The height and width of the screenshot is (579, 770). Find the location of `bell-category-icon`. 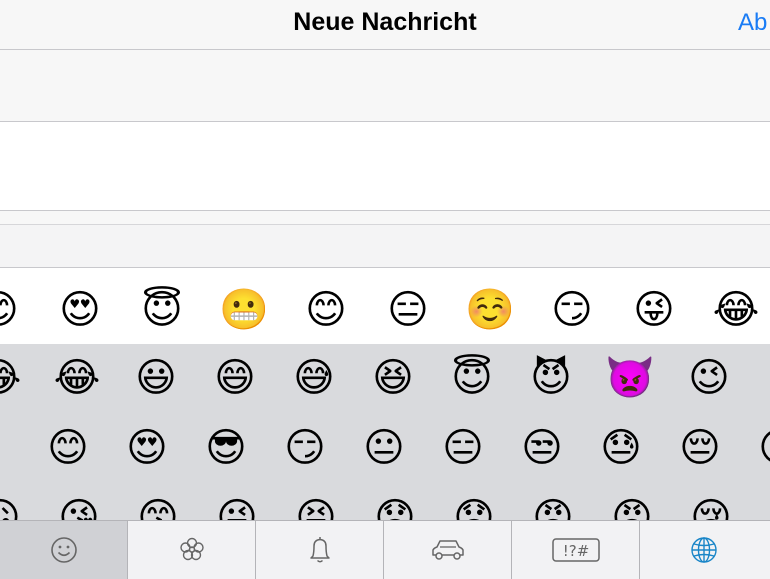

bell-category-icon is located at coordinates (319, 550).